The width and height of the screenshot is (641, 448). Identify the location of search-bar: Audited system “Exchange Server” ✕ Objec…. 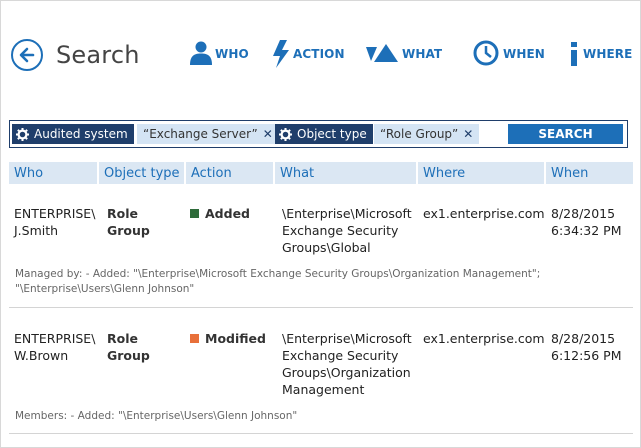
(318, 134).